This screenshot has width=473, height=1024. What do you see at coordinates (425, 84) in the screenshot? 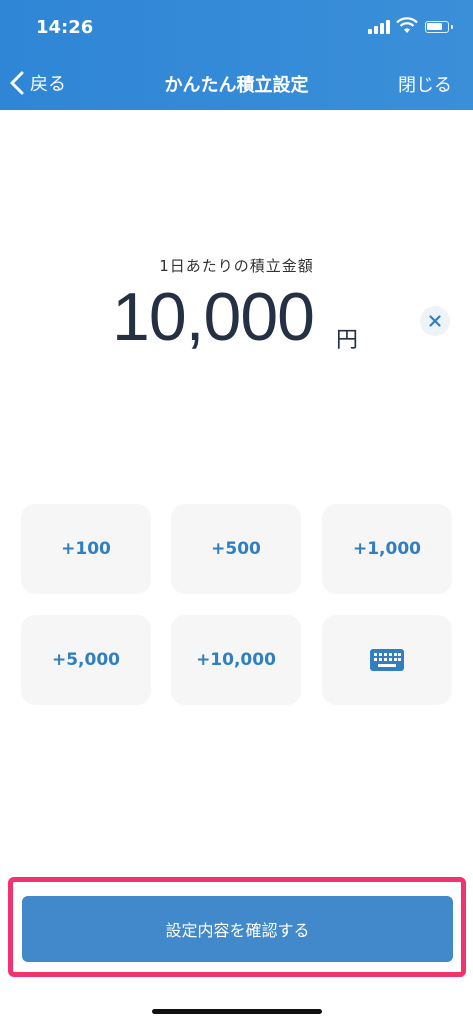
I see `close-button: 閉じる` at bounding box center [425, 84].